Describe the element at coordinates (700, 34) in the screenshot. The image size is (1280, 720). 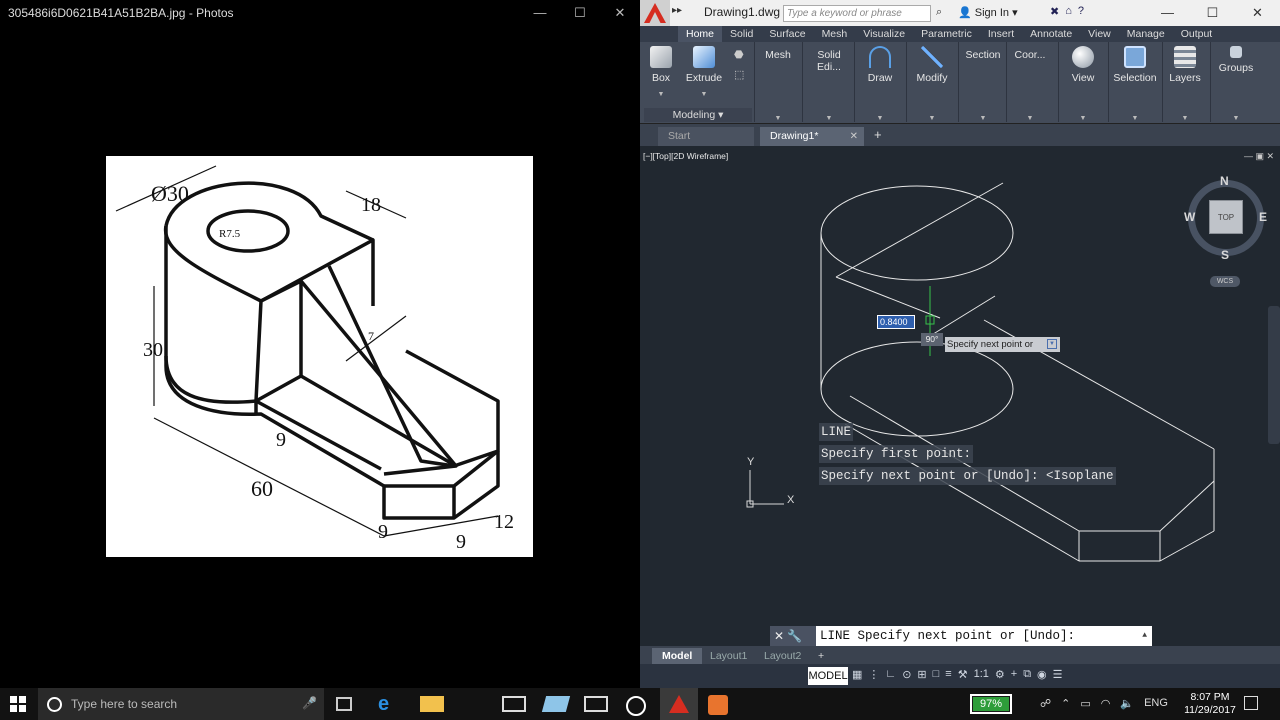
I see `tab-home: Home` at that location.